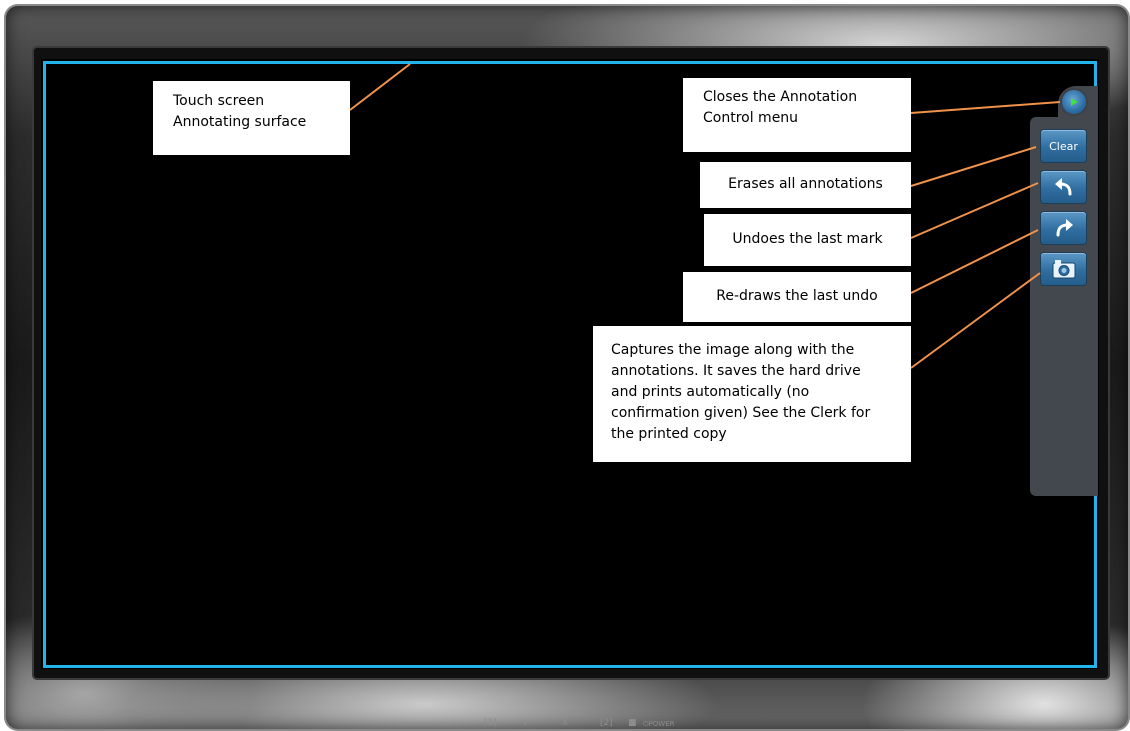  What do you see at coordinates (741, 413) in the screenshot?
I see `callout-text-line: confirmation given) See the Clerk for` at bounding box center [741, 413].